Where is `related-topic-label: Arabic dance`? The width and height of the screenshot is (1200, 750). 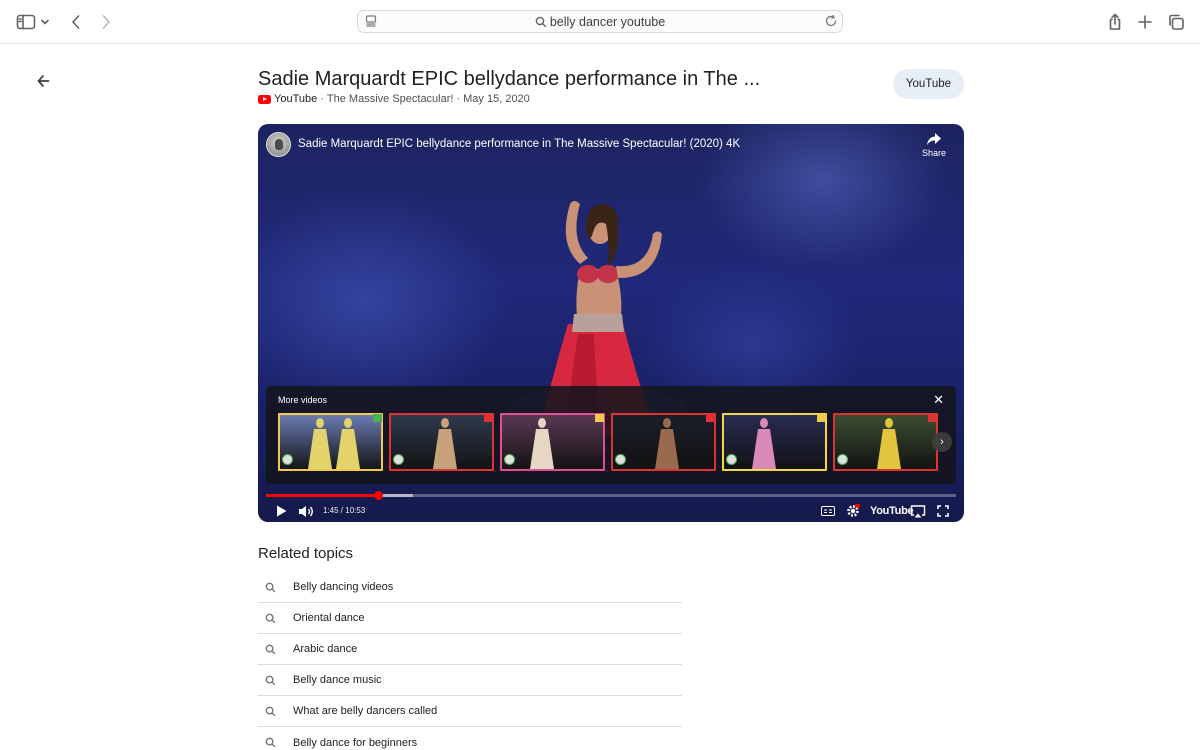
related-topic-label: Arabic dance is located at coordinates (325, 649).